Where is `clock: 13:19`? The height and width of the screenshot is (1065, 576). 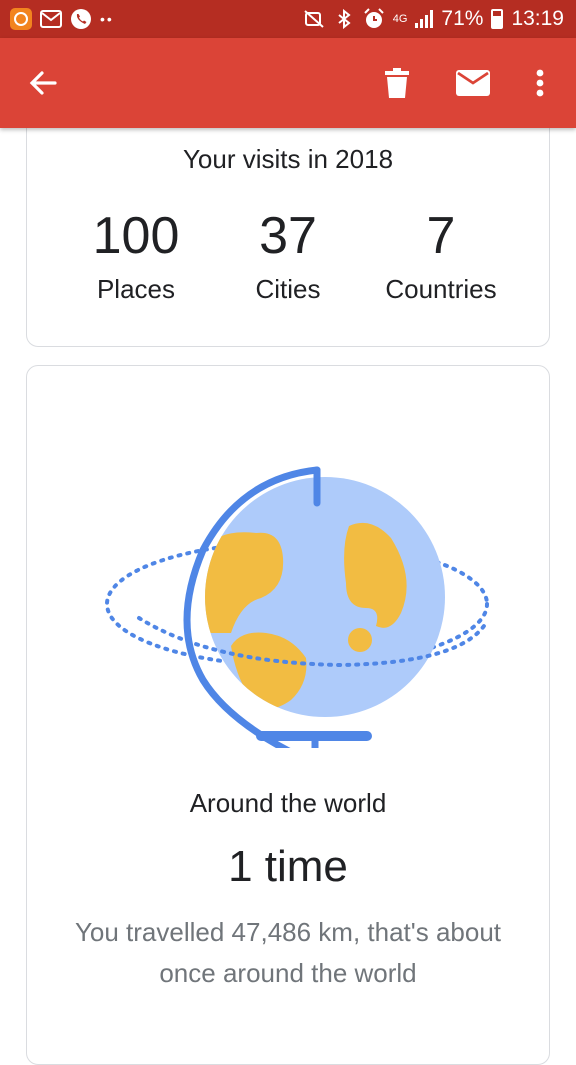
clock: 13:19 is located at coordinates (537, 18).